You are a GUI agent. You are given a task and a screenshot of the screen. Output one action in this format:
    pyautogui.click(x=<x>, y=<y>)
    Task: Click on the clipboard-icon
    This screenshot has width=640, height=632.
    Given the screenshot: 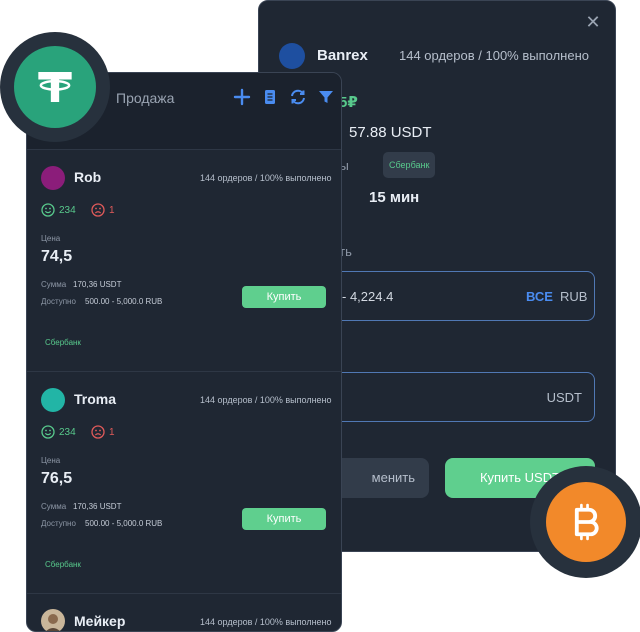 What is the action you would take?
    pyautogui.click(x=270, y=97)
    